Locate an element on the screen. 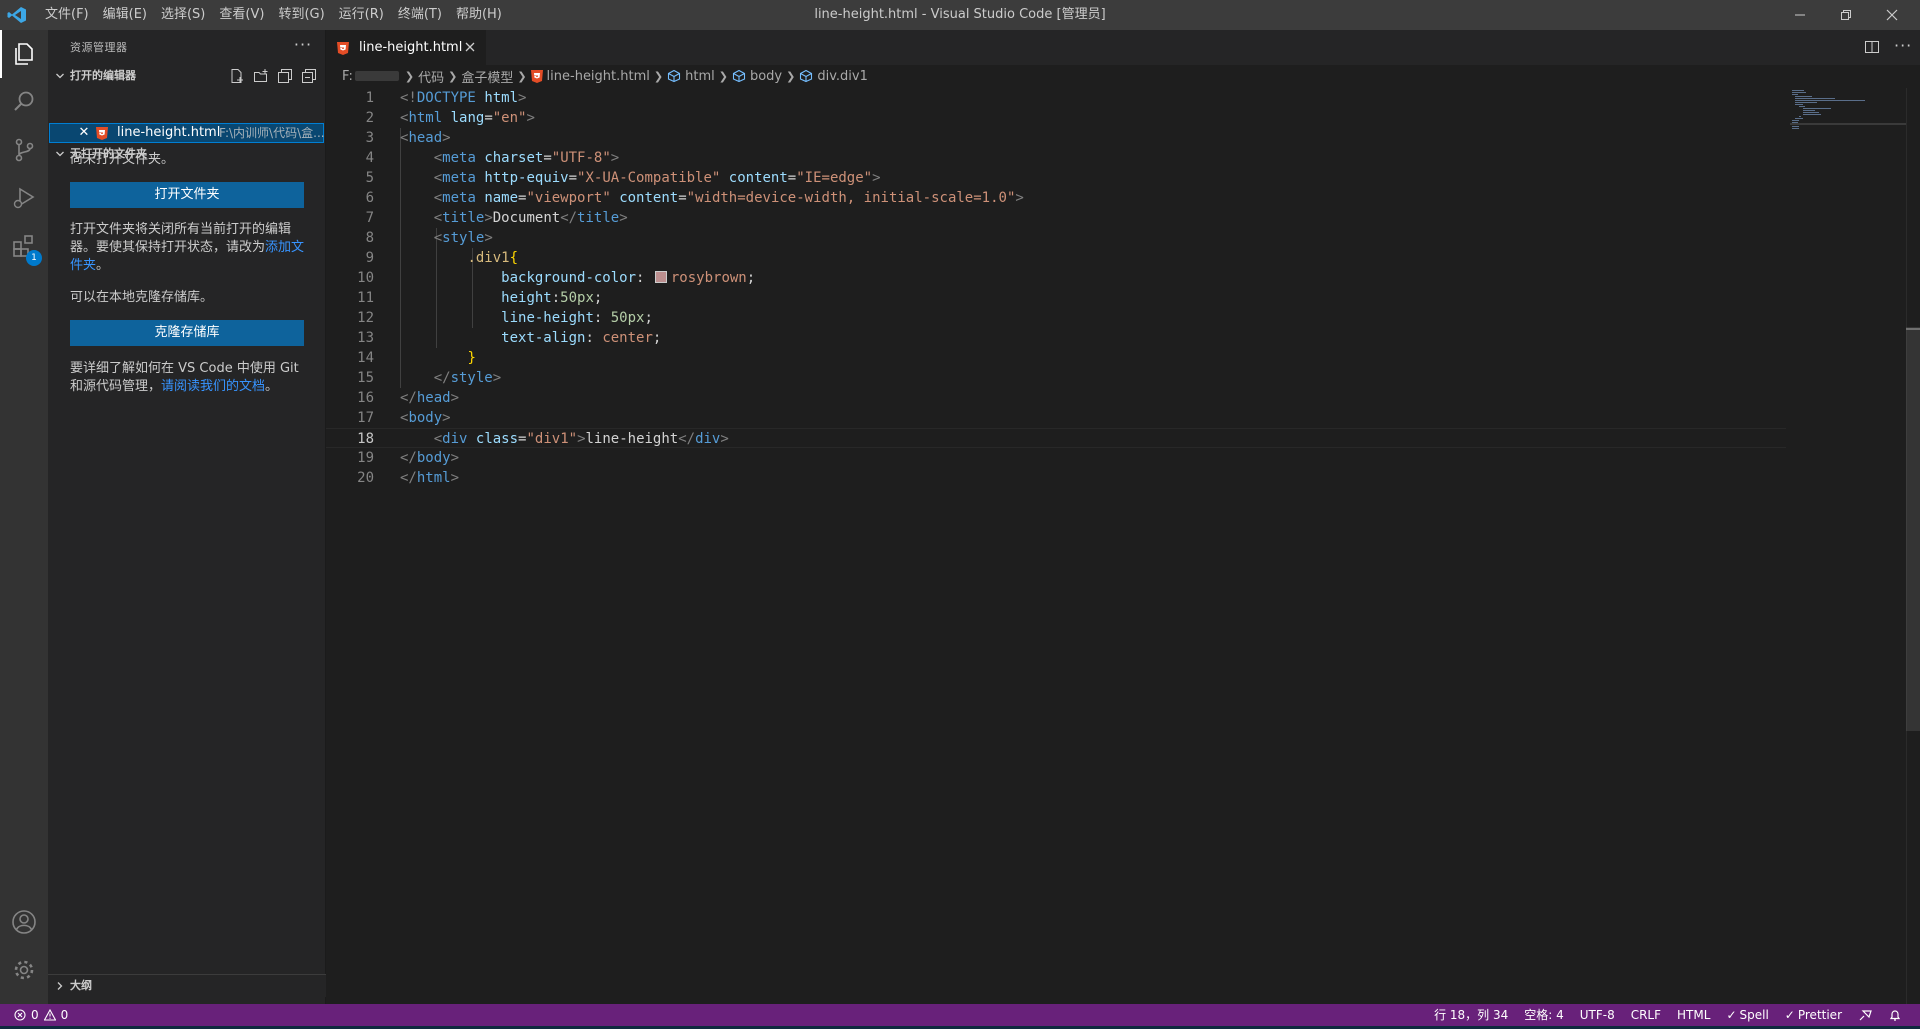 The width and height of the screenshot is (1920, 1029). line-number: 14 is located at coordinates (365, 358).